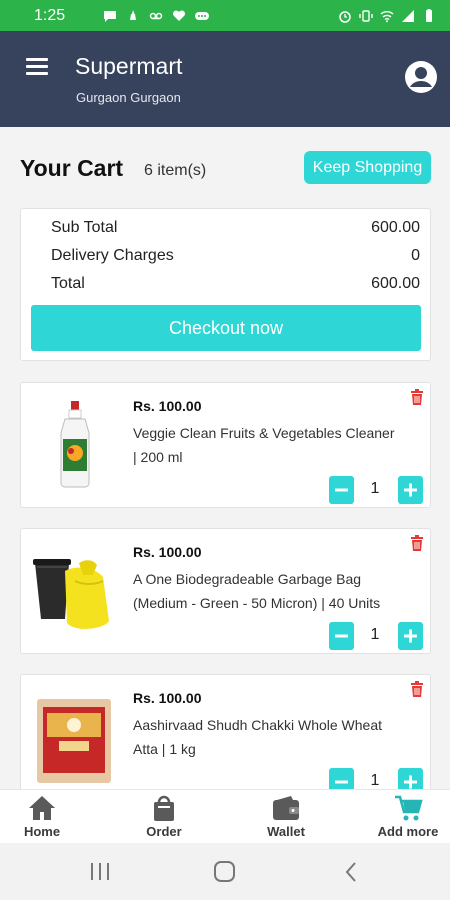 Image resolution: width=450 pixels, height=900 pixels. I want to click on wifi-icon, so click(387, 16).